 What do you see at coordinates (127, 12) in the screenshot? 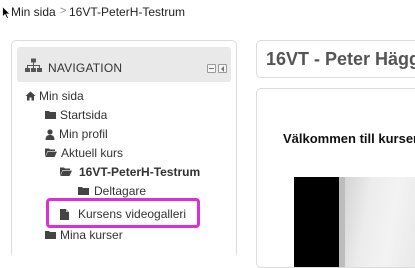
I see `breadcrumb-course-link: 16VT-PeterH-Testrum` at bounding box center [127, 12].